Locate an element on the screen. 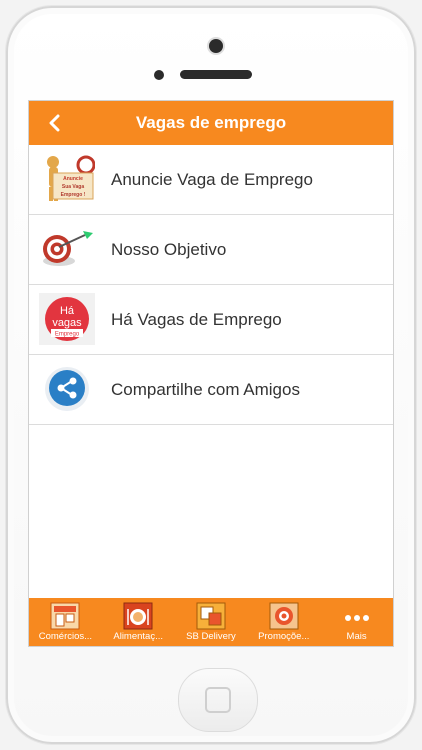  home-square-icon is located at coordinates (218, 700).